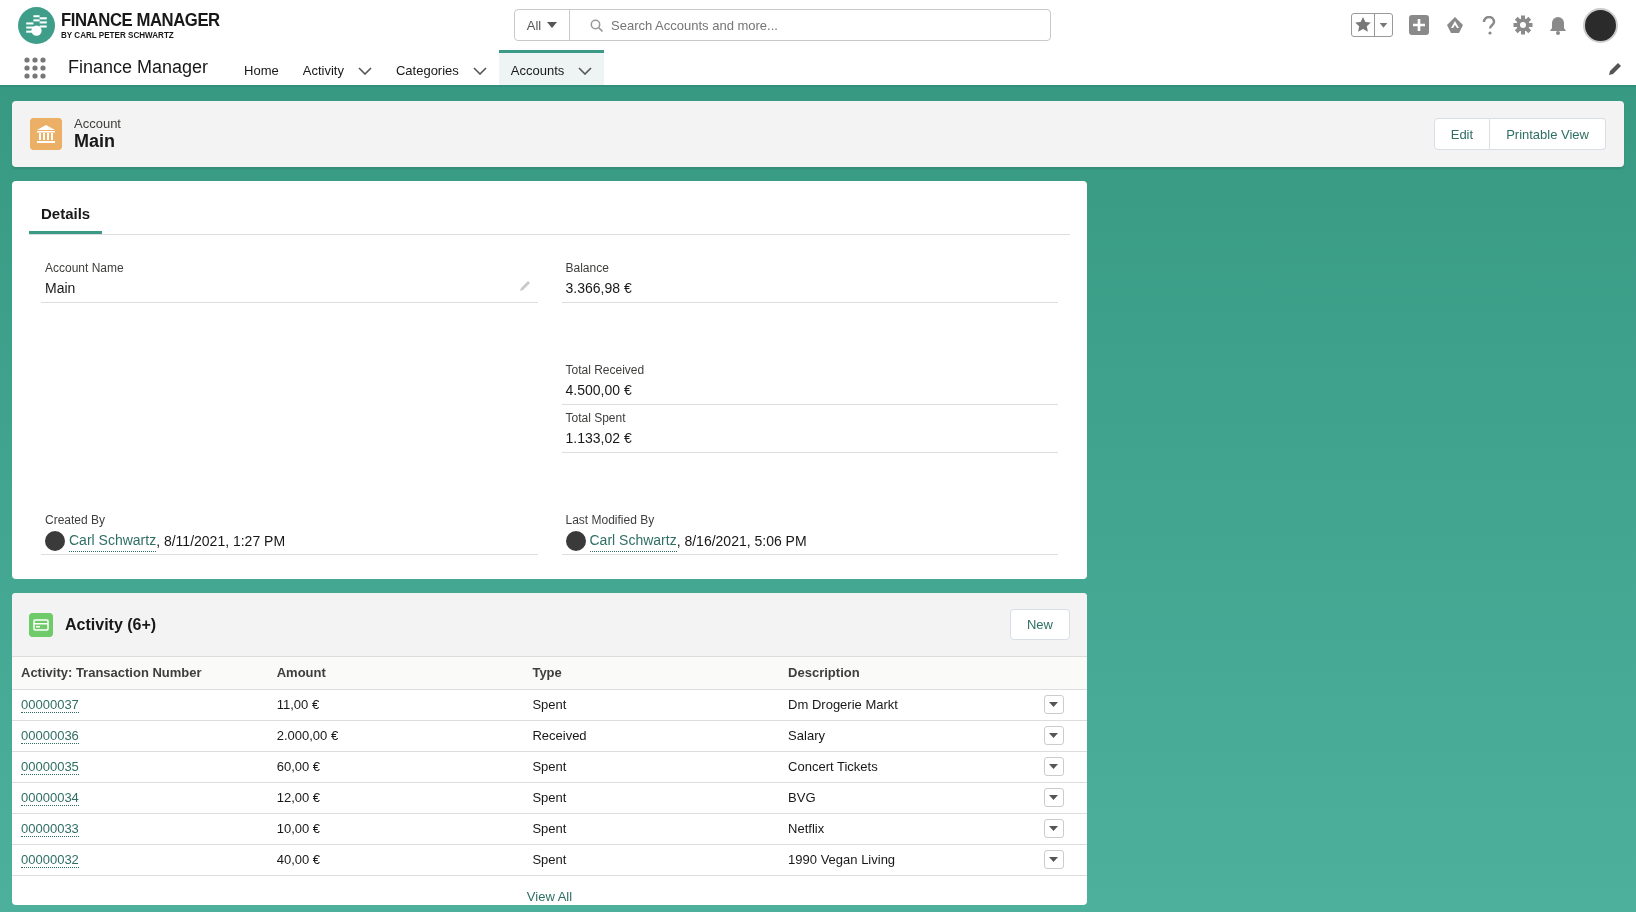  What do you see at coordinates (395, 704) in the screenshot?
I see `table-cell: 11,00 €` at bounding box center [395, 704].